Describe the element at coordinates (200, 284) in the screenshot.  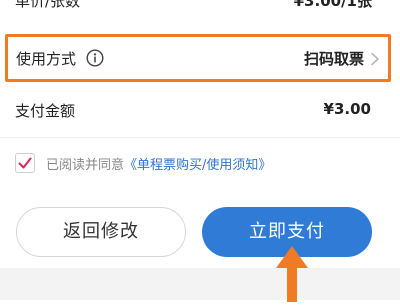
I see `bottom-section` at that location.